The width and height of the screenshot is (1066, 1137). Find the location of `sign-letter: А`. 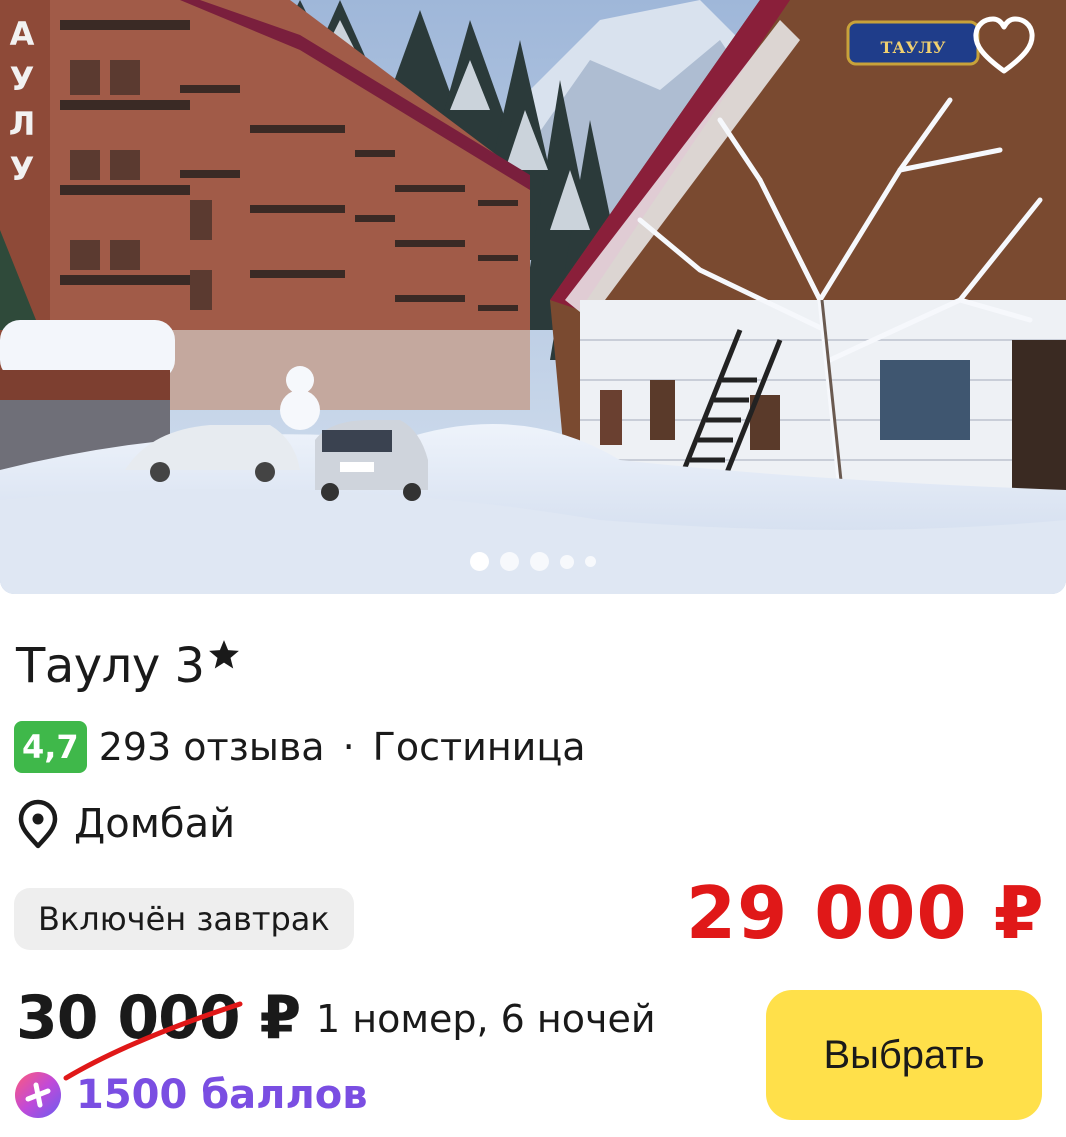

sign-letter: А is located at coordinates (22, 34).